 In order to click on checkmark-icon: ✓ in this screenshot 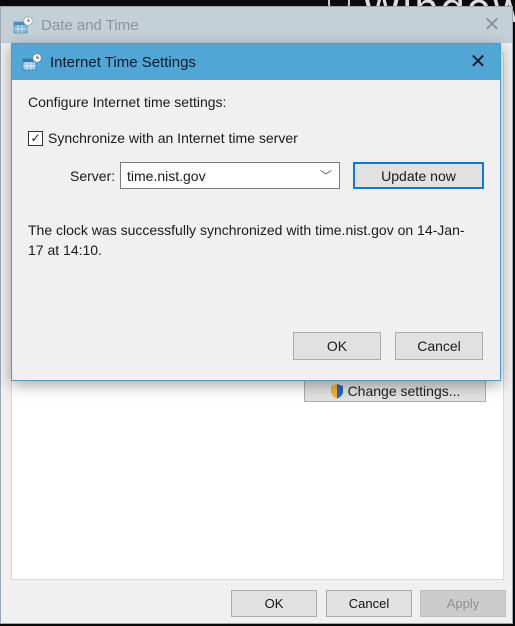, I will do `click(35, 138)`.